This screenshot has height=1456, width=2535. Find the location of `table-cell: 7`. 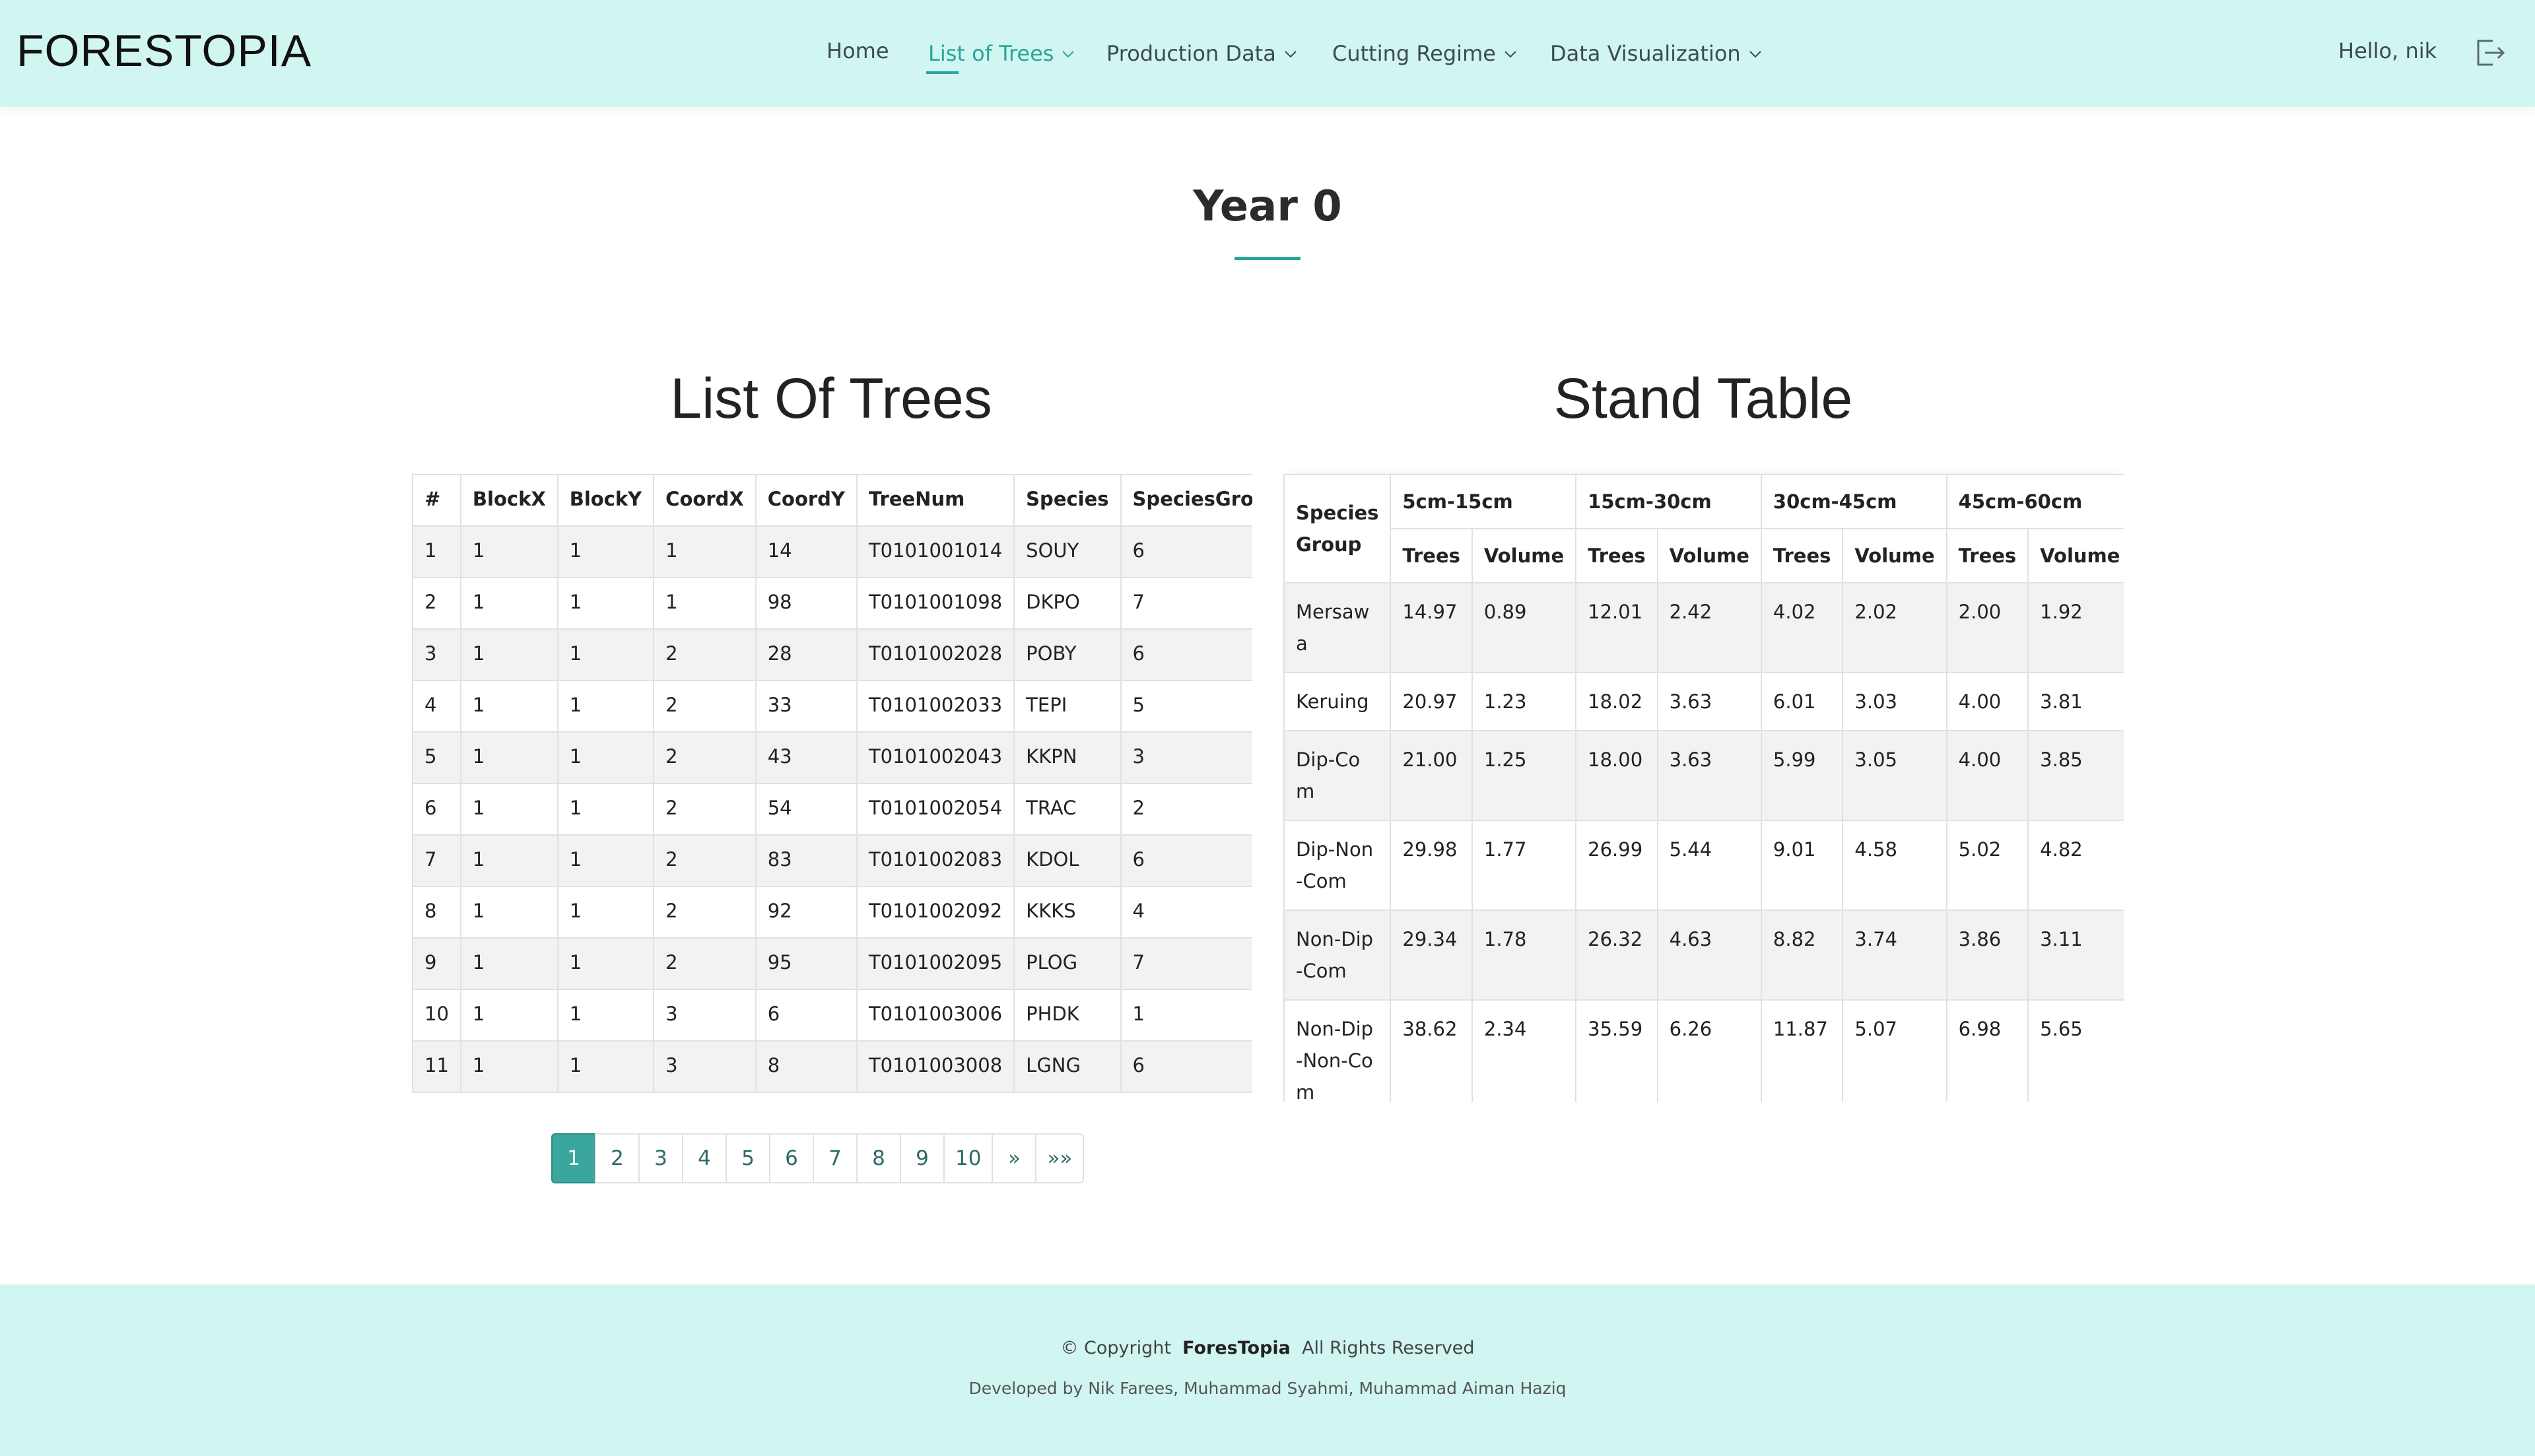

table-cell: 7 is located at coordinates (1186, 964).